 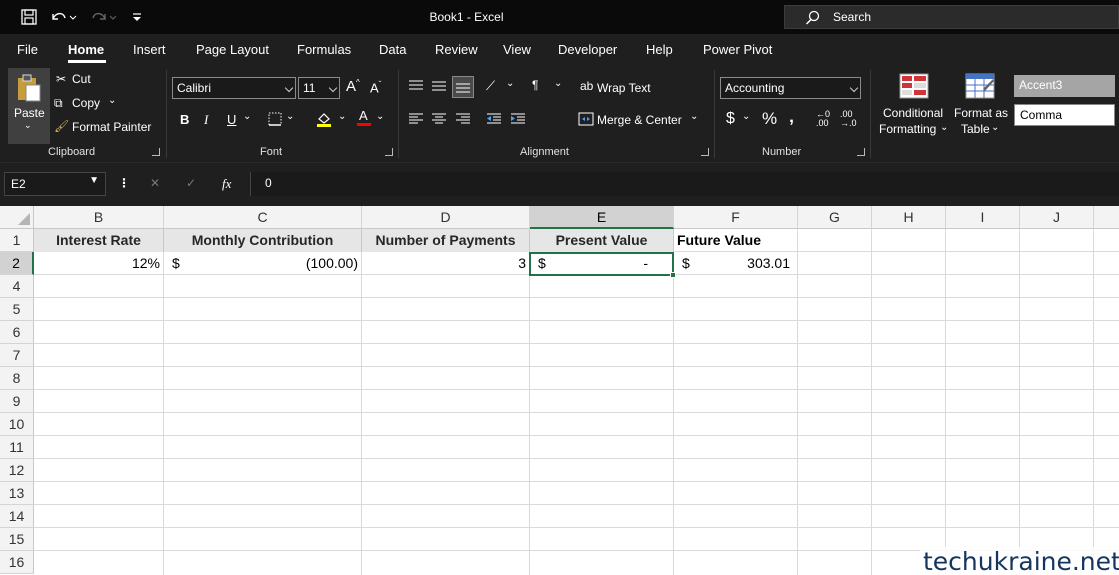 What do you see at coordinates (416, 119) in the screenshot?
I see `align-left-icon` at bounding box center [416, 119].